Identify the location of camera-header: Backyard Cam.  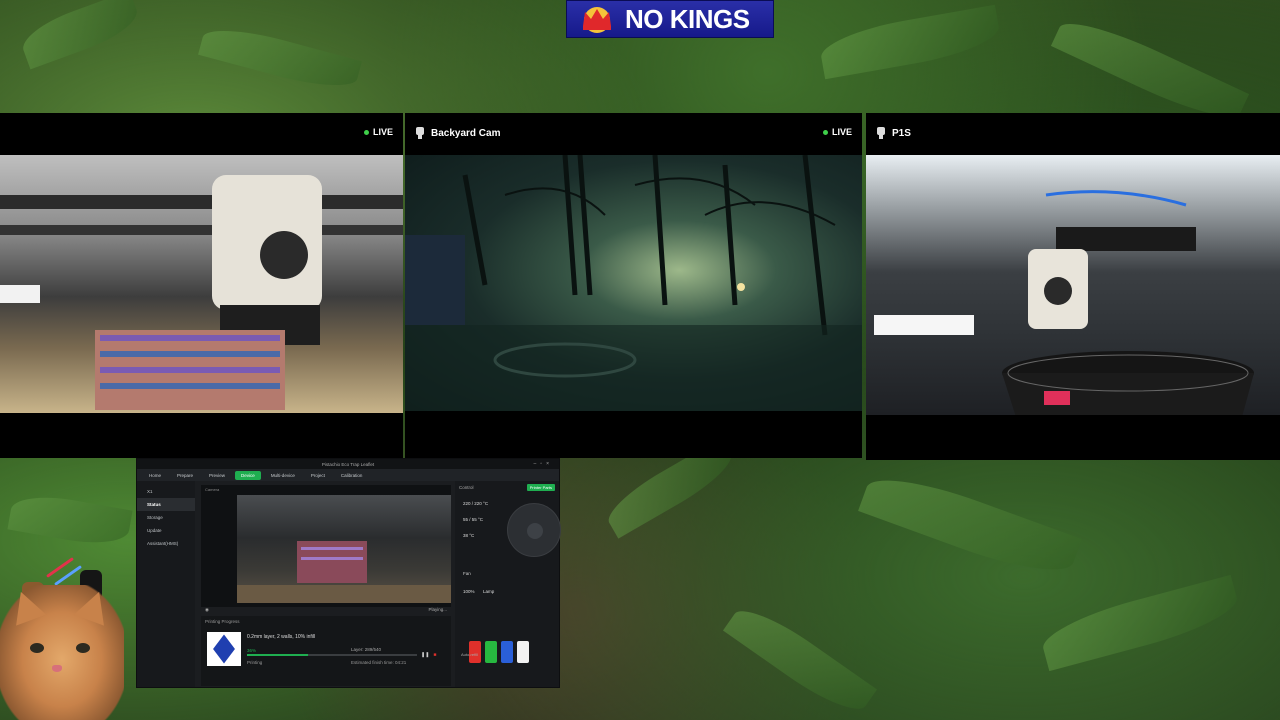
(633, 133).